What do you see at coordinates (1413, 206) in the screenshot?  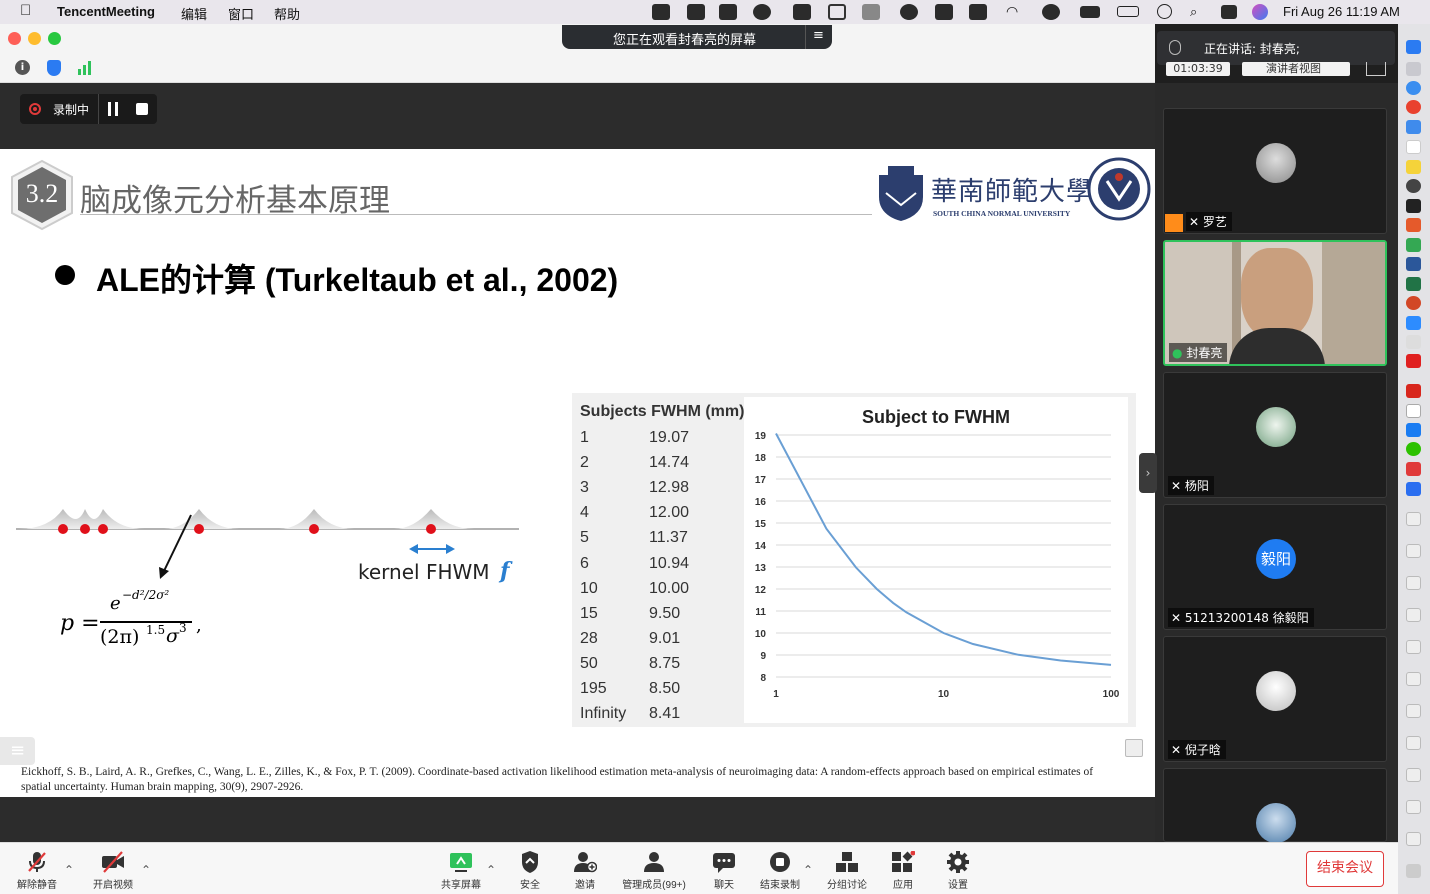 I see `terminal-icon` at bounding box center [1413, 206].